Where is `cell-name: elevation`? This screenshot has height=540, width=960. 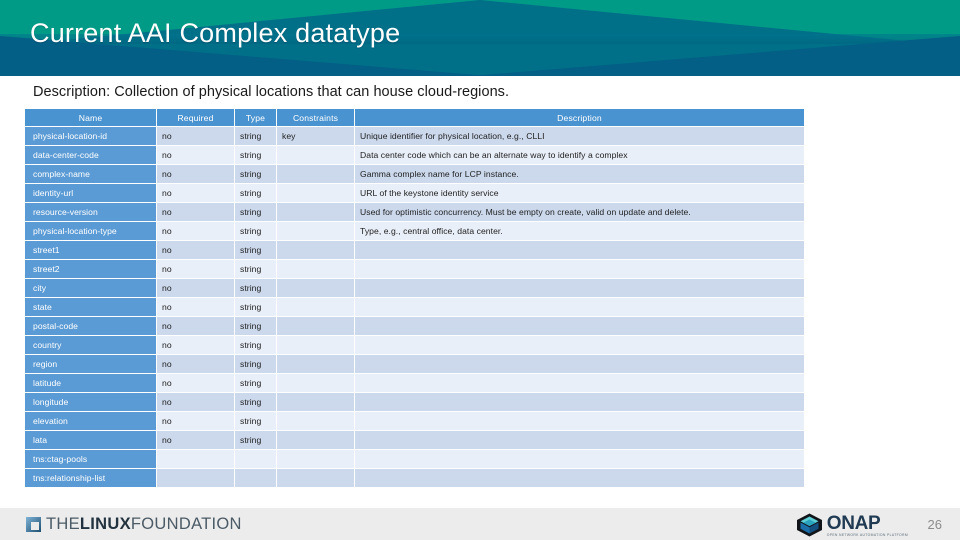 cell-name: elevation is located at coordinates (90, 421).